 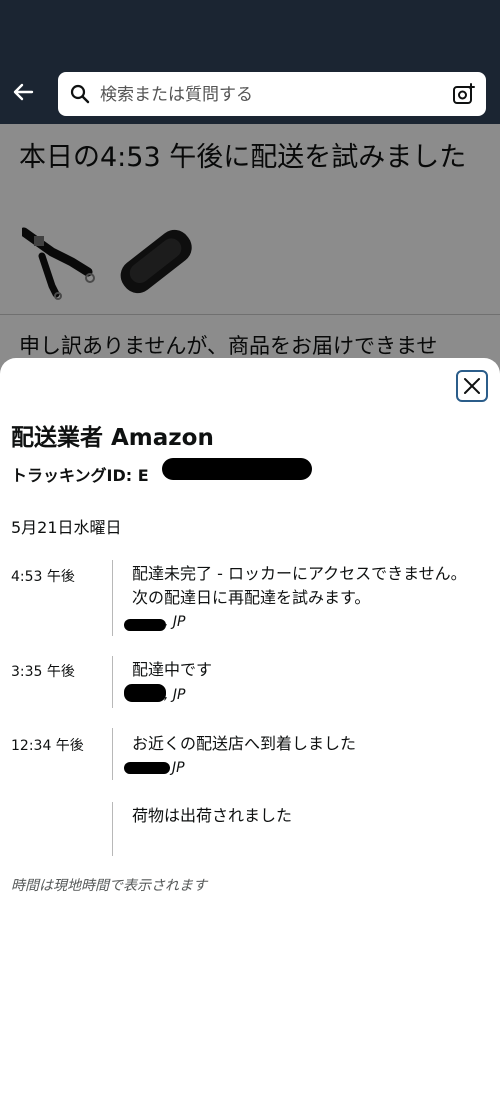 I want to click on date-heading: 5月21日水曜日, so click(x=66, y=527).